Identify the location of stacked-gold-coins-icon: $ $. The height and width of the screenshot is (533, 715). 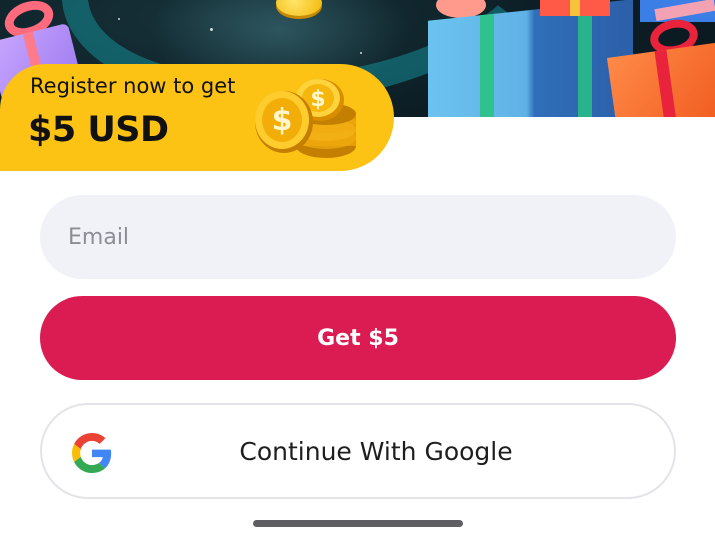
(305, 118).